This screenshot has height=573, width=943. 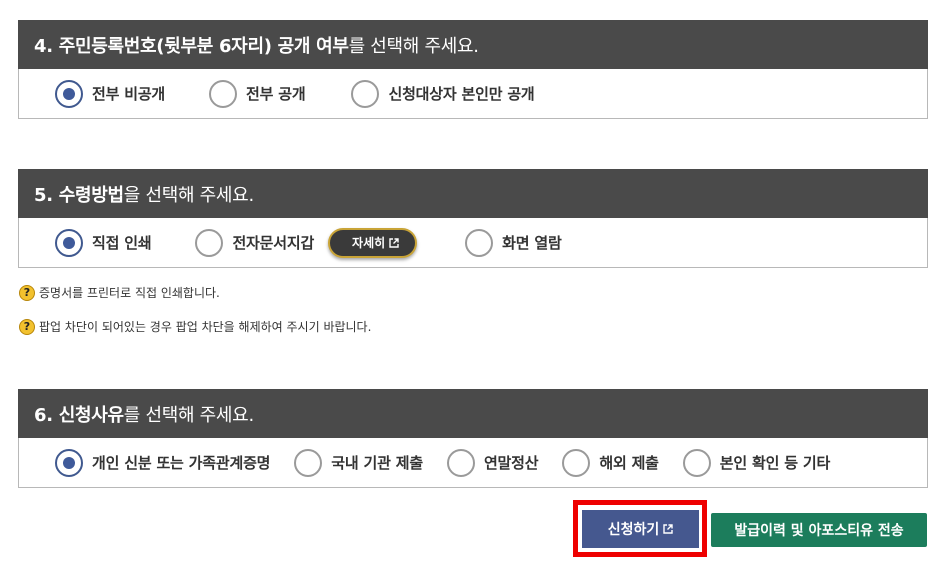 I want to click on section-title-bold: 5. 수령방법, so click(x=79, y=195).